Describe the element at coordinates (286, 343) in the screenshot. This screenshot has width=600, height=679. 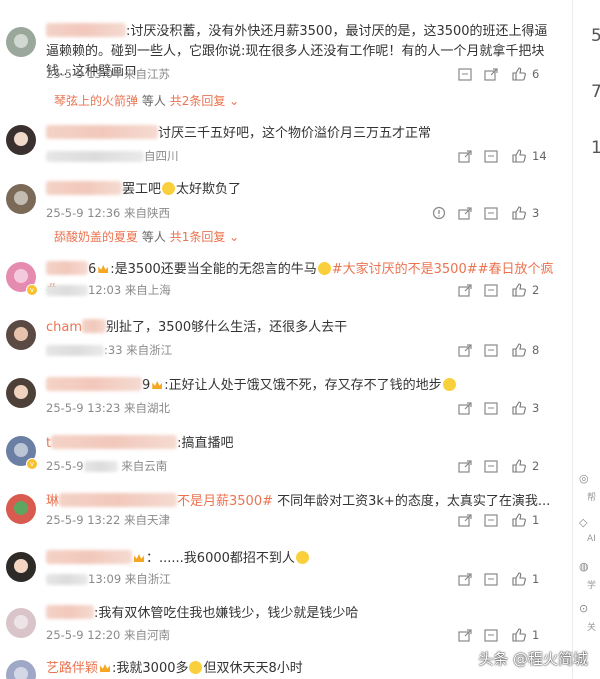
I see `comment-item: cham 别扯了，3500够什么生活，还很多人去干 :33 来自浙江 8` at that location.